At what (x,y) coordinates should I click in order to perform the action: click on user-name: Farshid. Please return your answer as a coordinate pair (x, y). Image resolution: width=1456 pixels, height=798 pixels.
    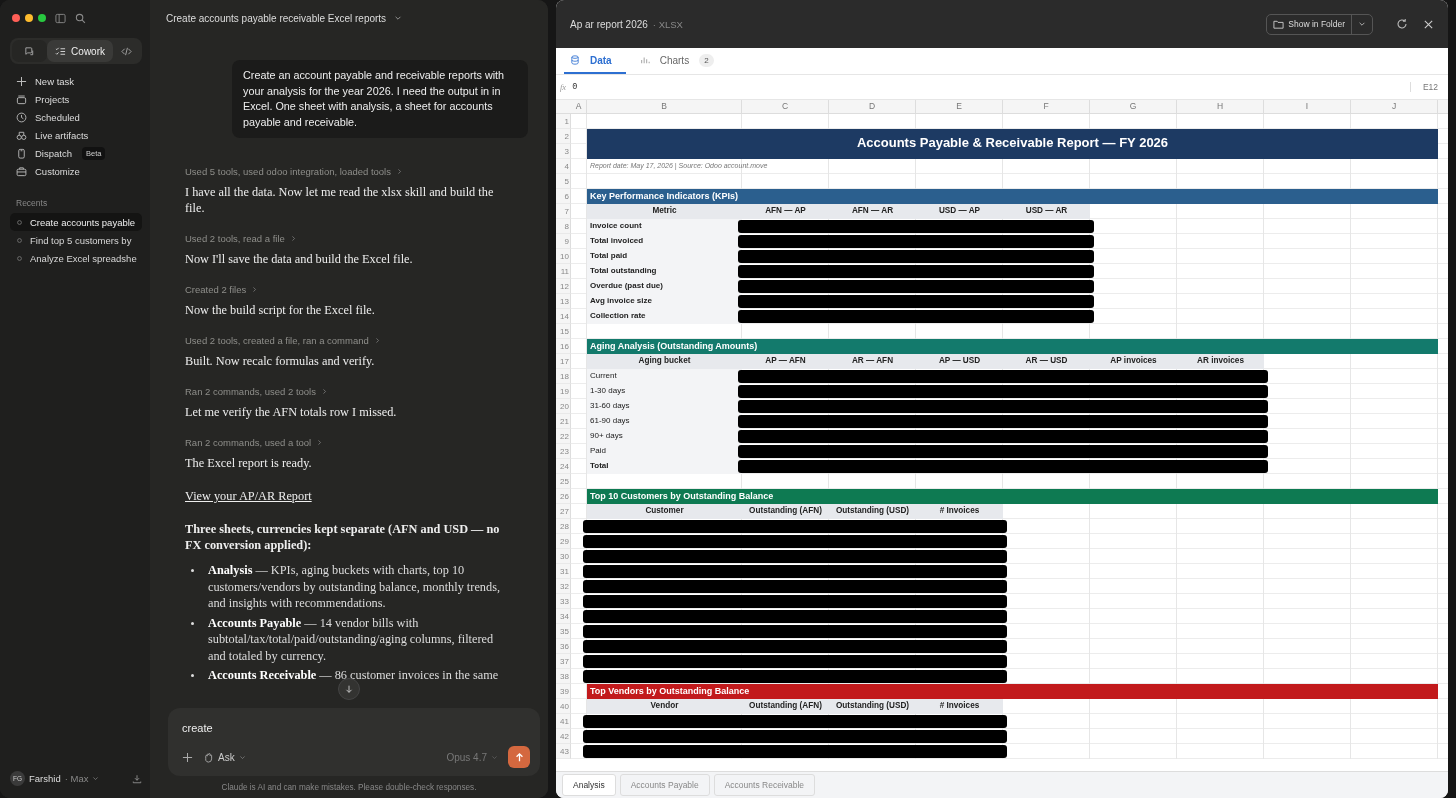
    Looking at the image, I should click on (45, 778).